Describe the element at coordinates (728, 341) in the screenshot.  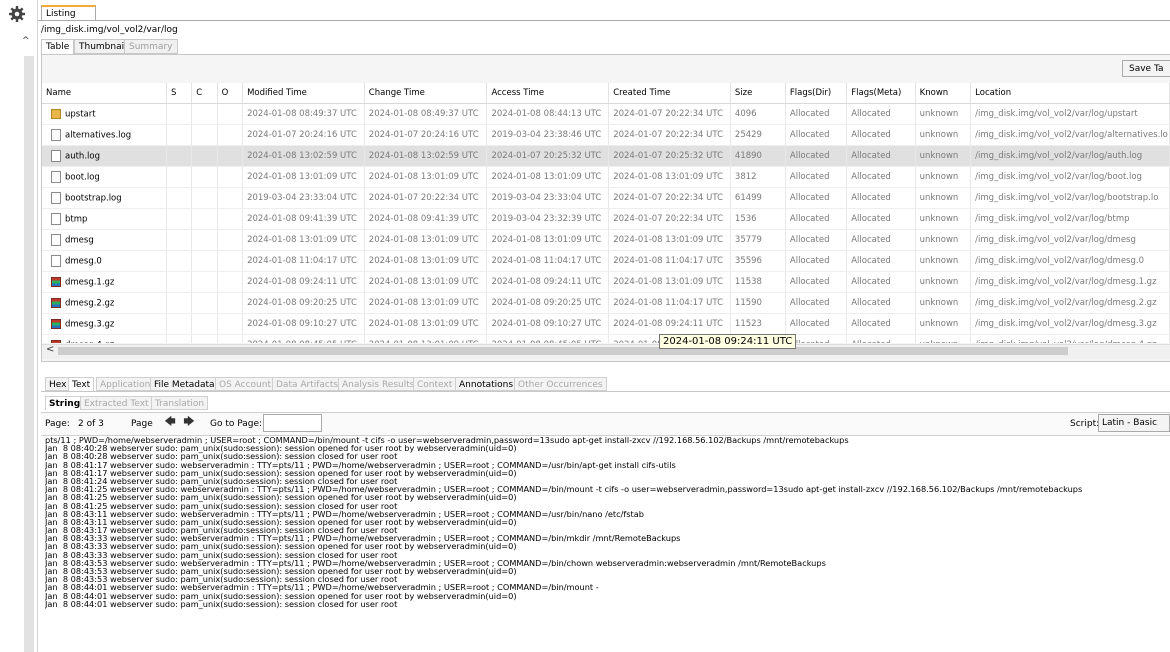
I see `tooltip: 2024-01-08 09:24:11 UTC` at that location.